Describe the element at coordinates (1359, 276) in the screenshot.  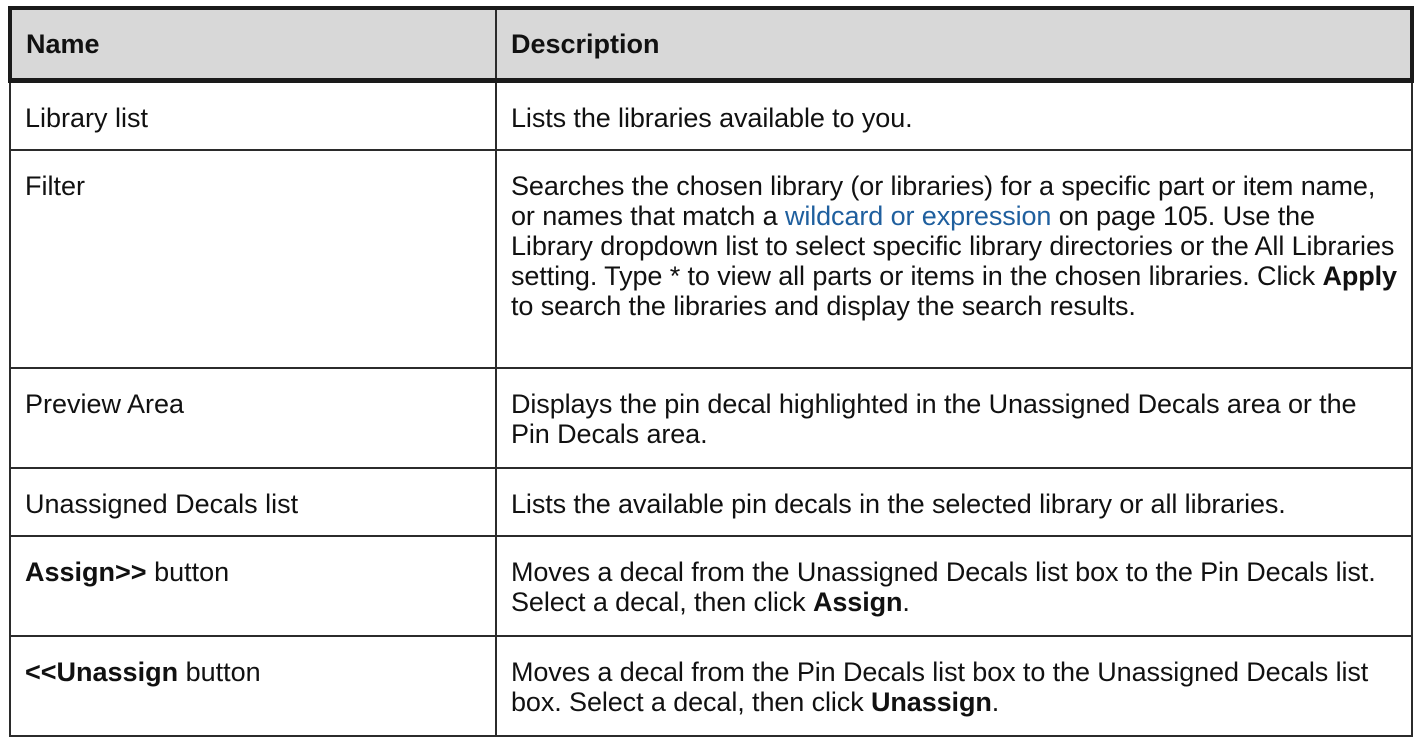
I see `bold-term: Apply` at that location.